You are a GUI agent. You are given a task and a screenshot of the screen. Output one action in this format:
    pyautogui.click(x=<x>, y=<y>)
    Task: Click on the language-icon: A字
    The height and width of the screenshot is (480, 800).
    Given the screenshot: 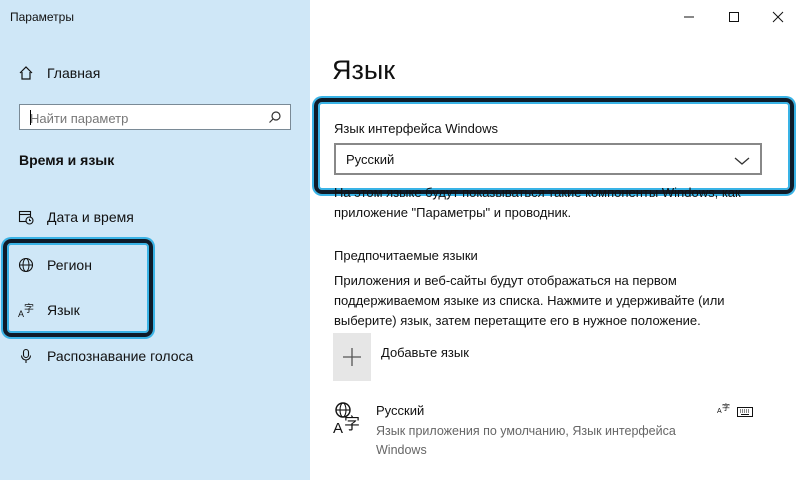 What is the action you would take?
    pyautogui.click(x=349, y=420)
    